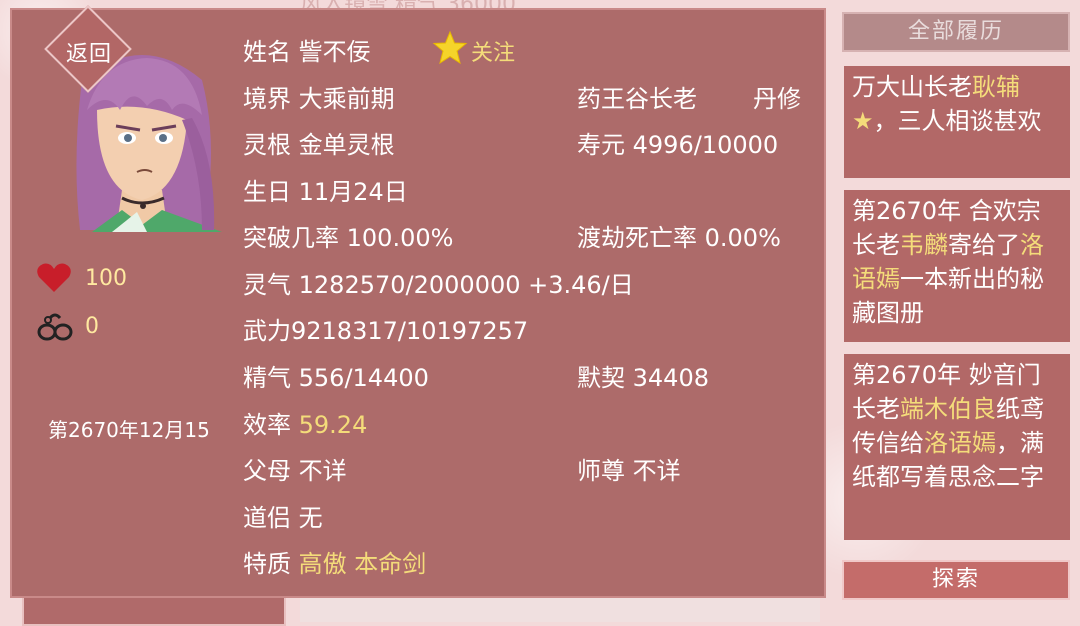 Image resolution: width=1080 pixels, height=626 pixels. Describe the element at coordinates (601, 145) in the screenshot. I see `lifespan-label: 寿元` at that location.